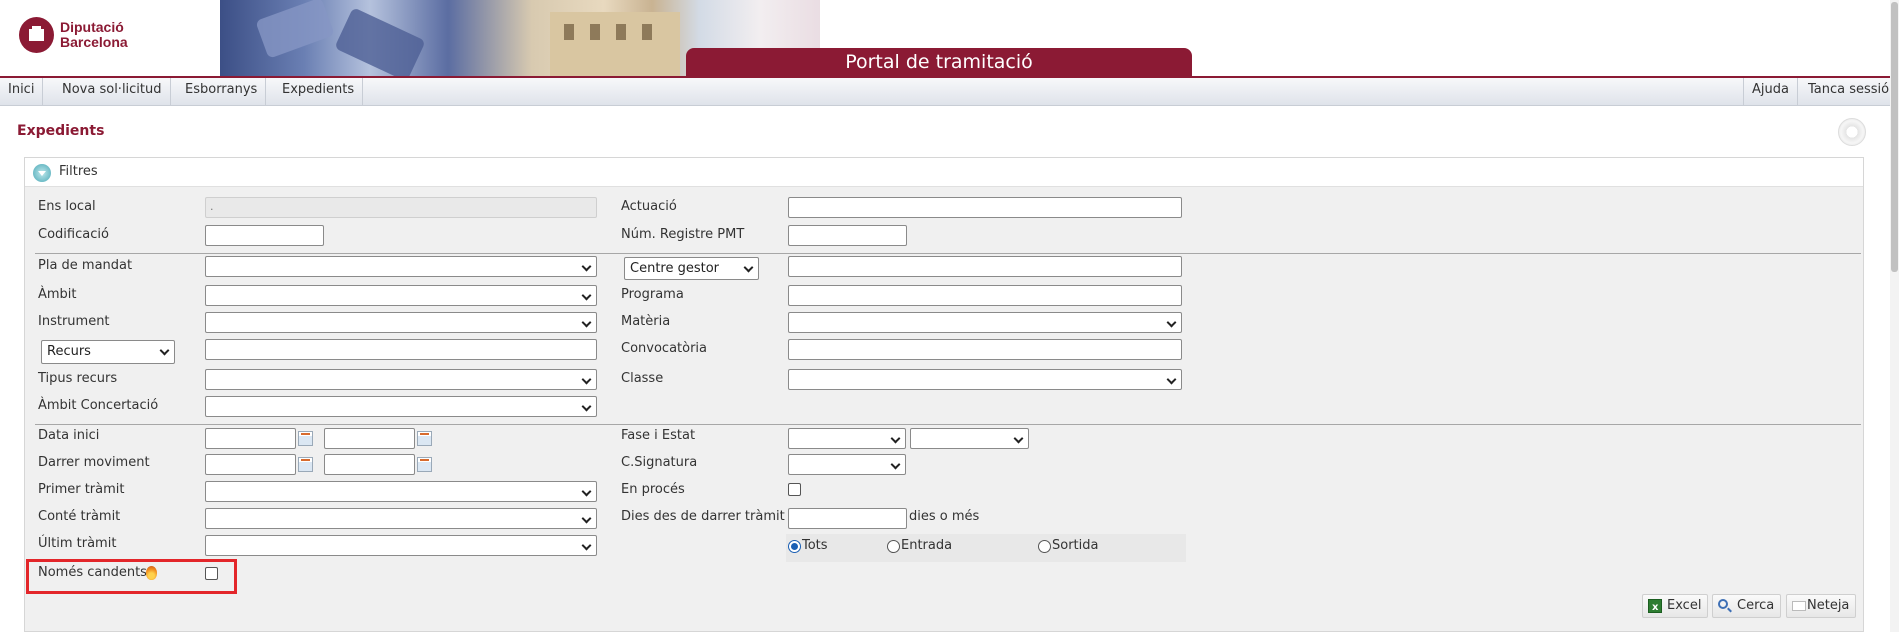 This screenshot has width=1899, height=632. Describe the element at coordinates (939, 62) in the screenshot. I see `portal-title: Portal de tramitació` at that location.